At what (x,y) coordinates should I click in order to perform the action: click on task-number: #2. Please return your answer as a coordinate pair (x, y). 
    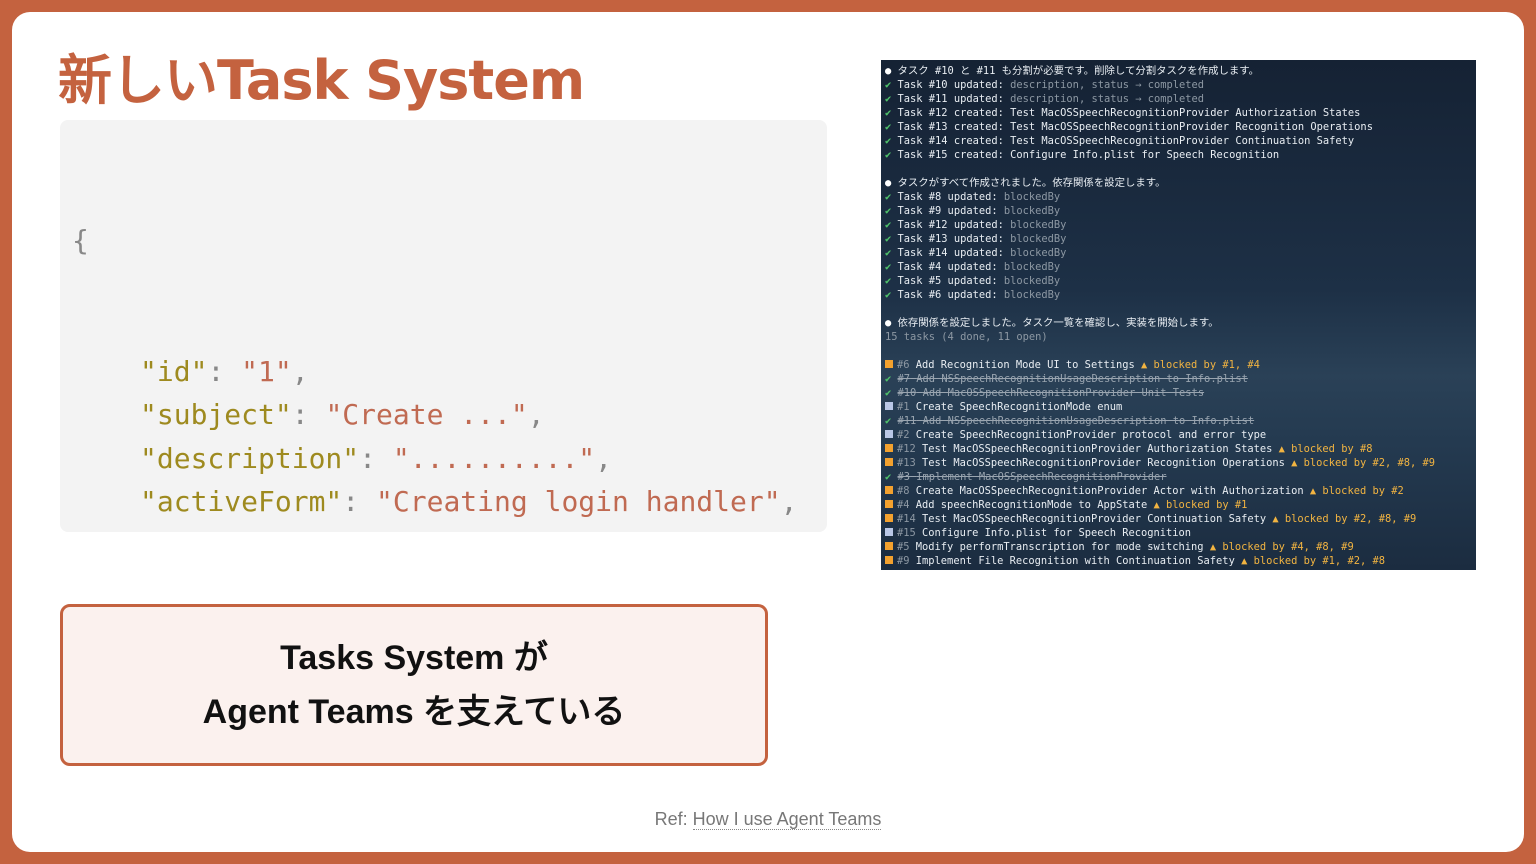
    Looking at the image, I should click on (903, 435).